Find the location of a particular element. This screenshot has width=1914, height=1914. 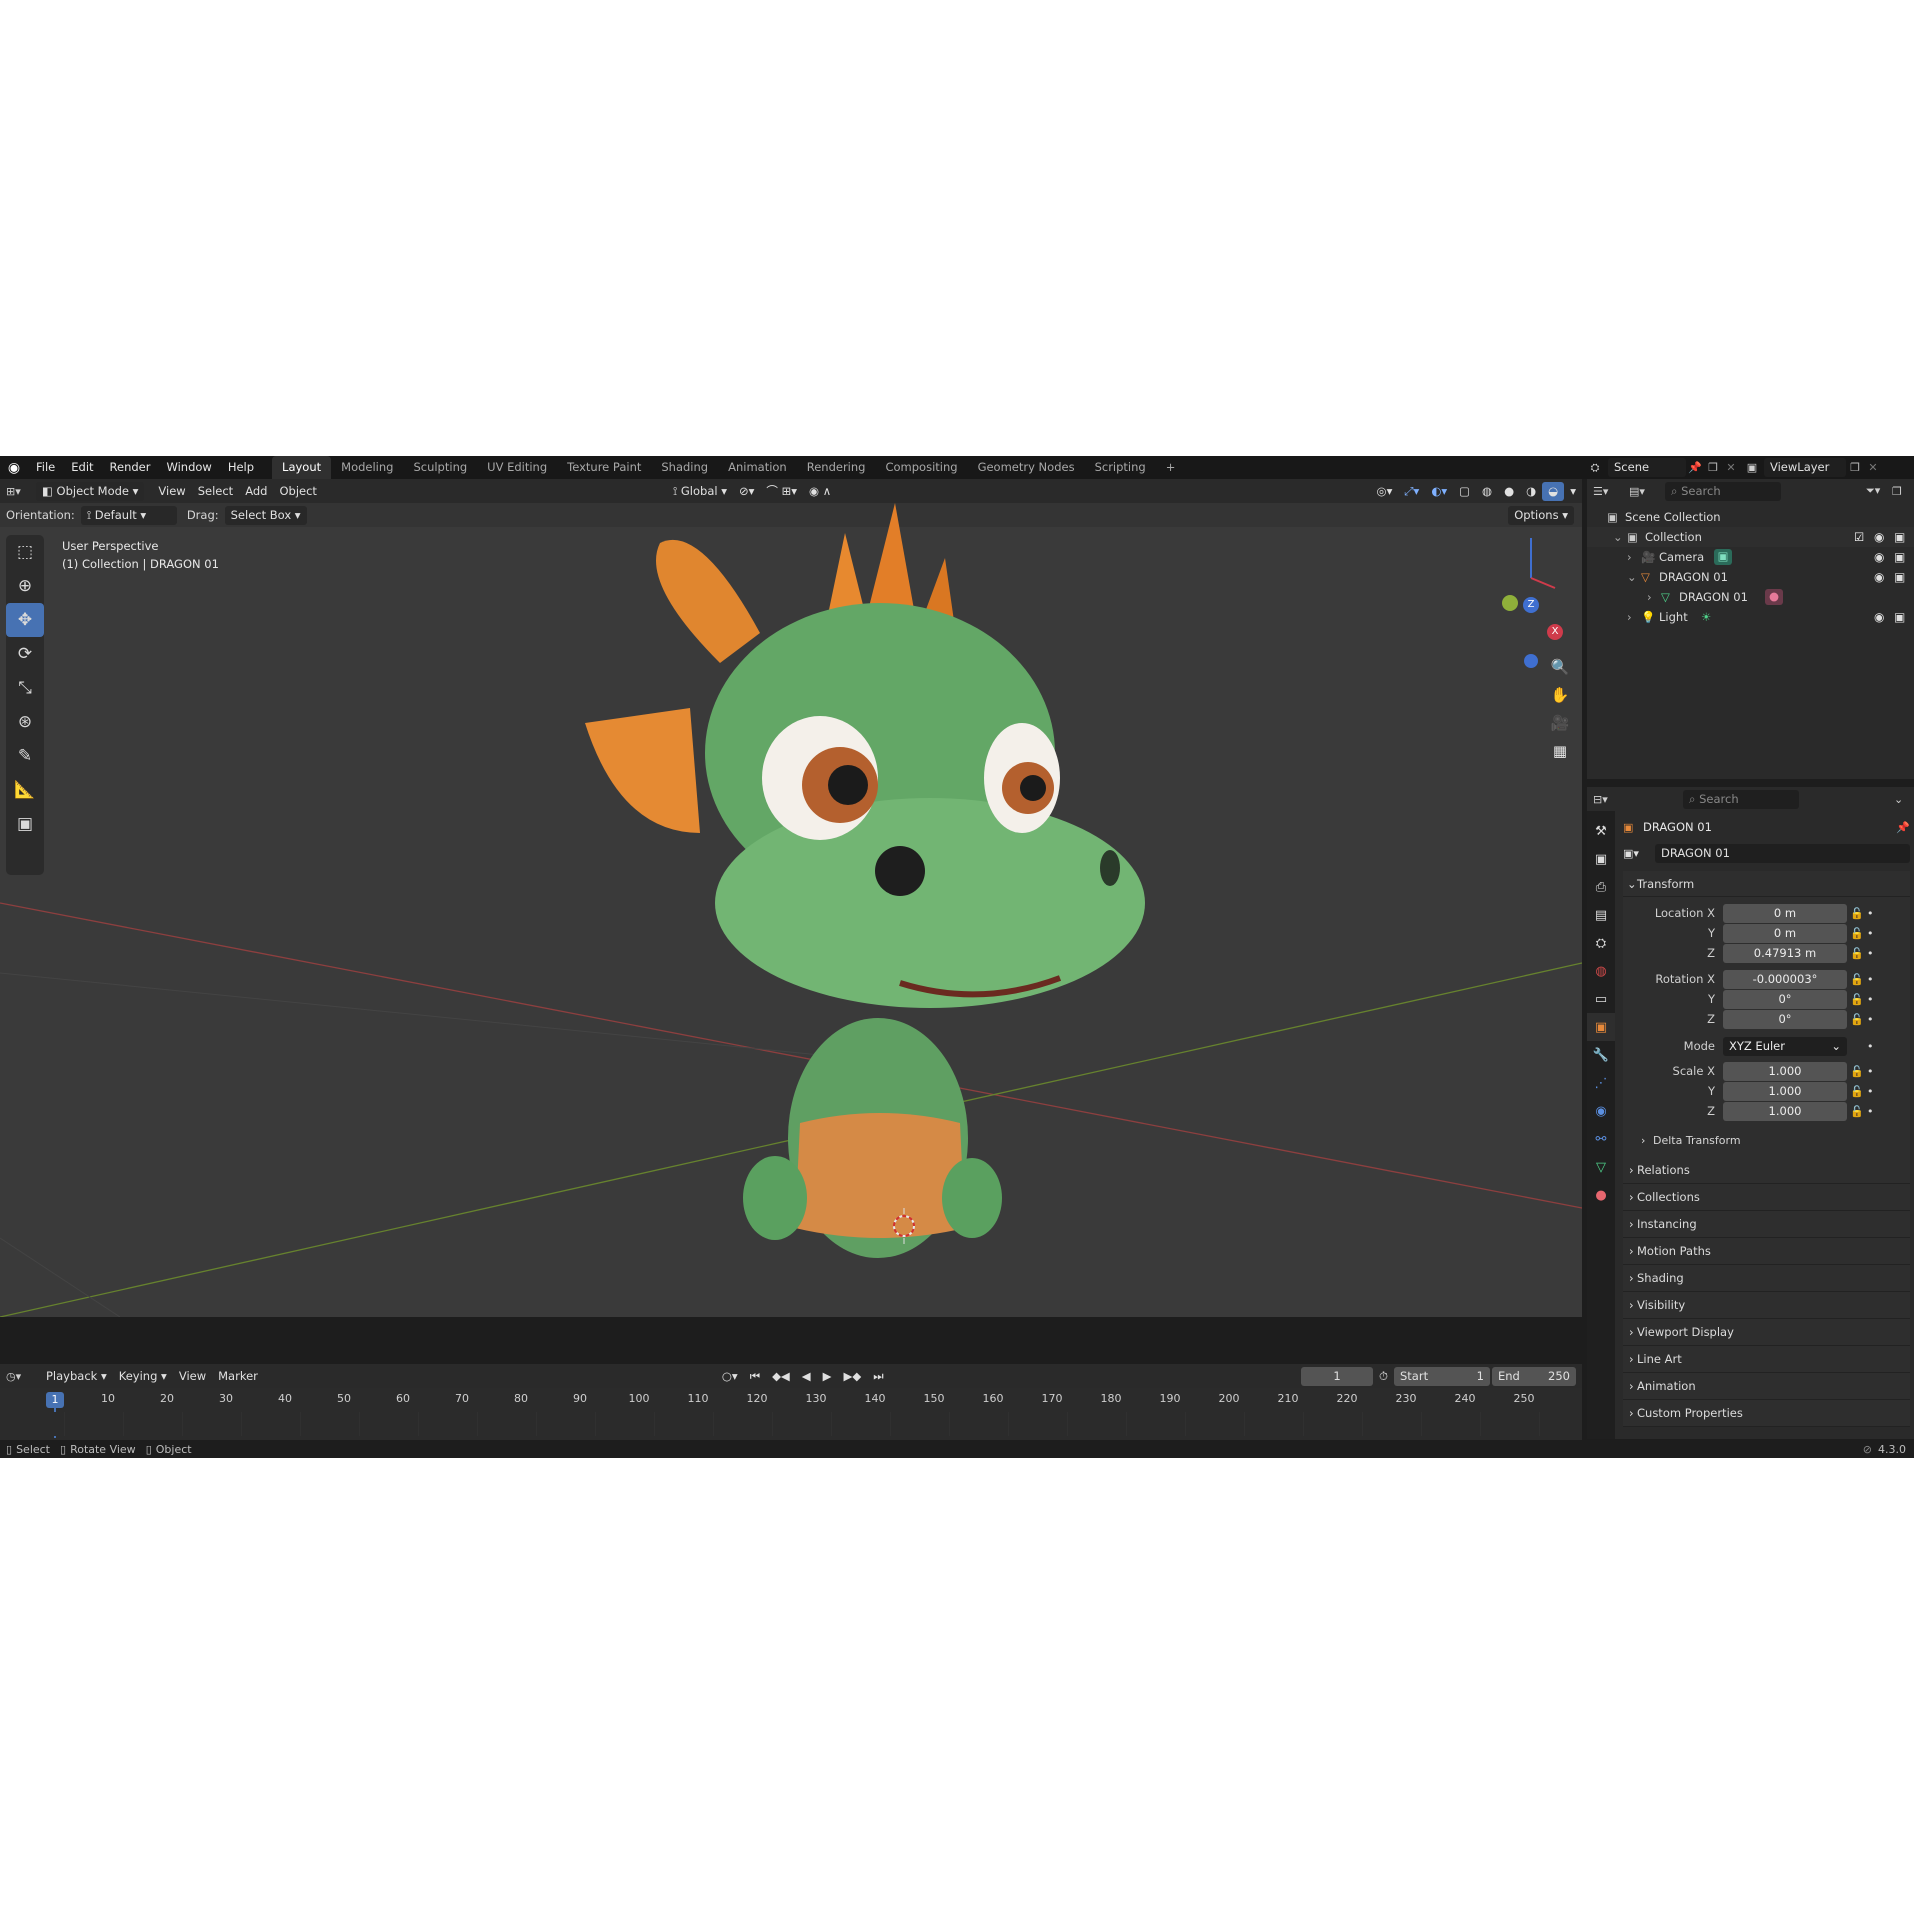

rotation-mode-dropdown: XYZ Euler ⌄ is located at coordinates (1785, 1046).